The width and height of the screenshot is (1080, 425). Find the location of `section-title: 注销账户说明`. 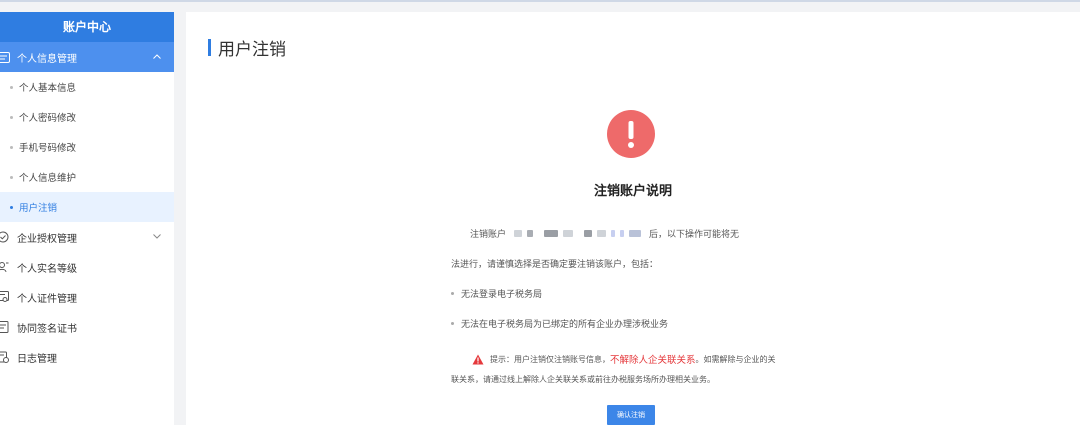

section-title: 注销账户说明 is located at coordinates (632, 191).